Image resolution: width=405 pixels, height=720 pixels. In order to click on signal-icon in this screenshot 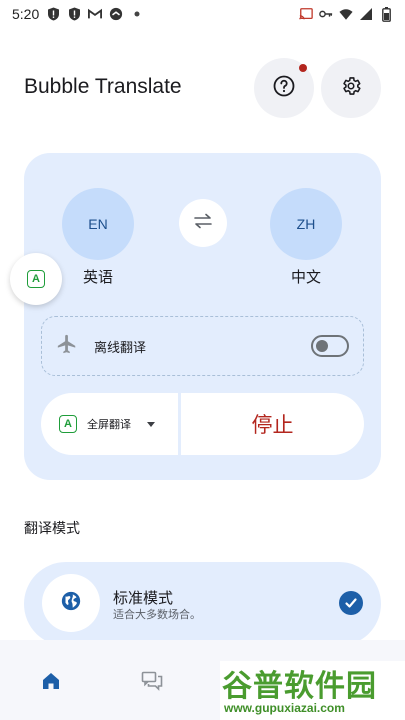, I will do `click(366, 14)`.